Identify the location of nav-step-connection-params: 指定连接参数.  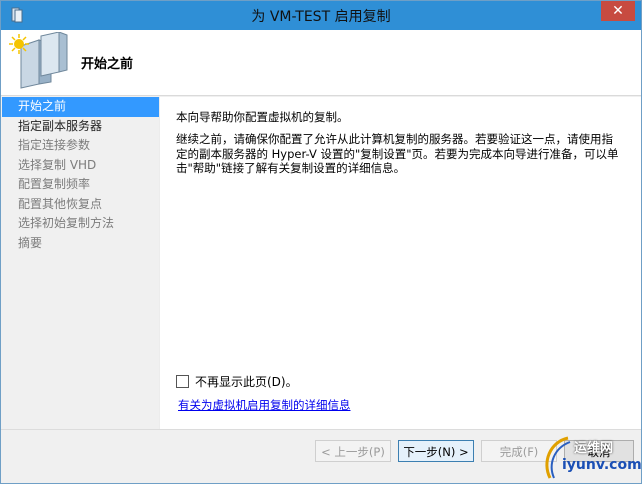
(54, 145).